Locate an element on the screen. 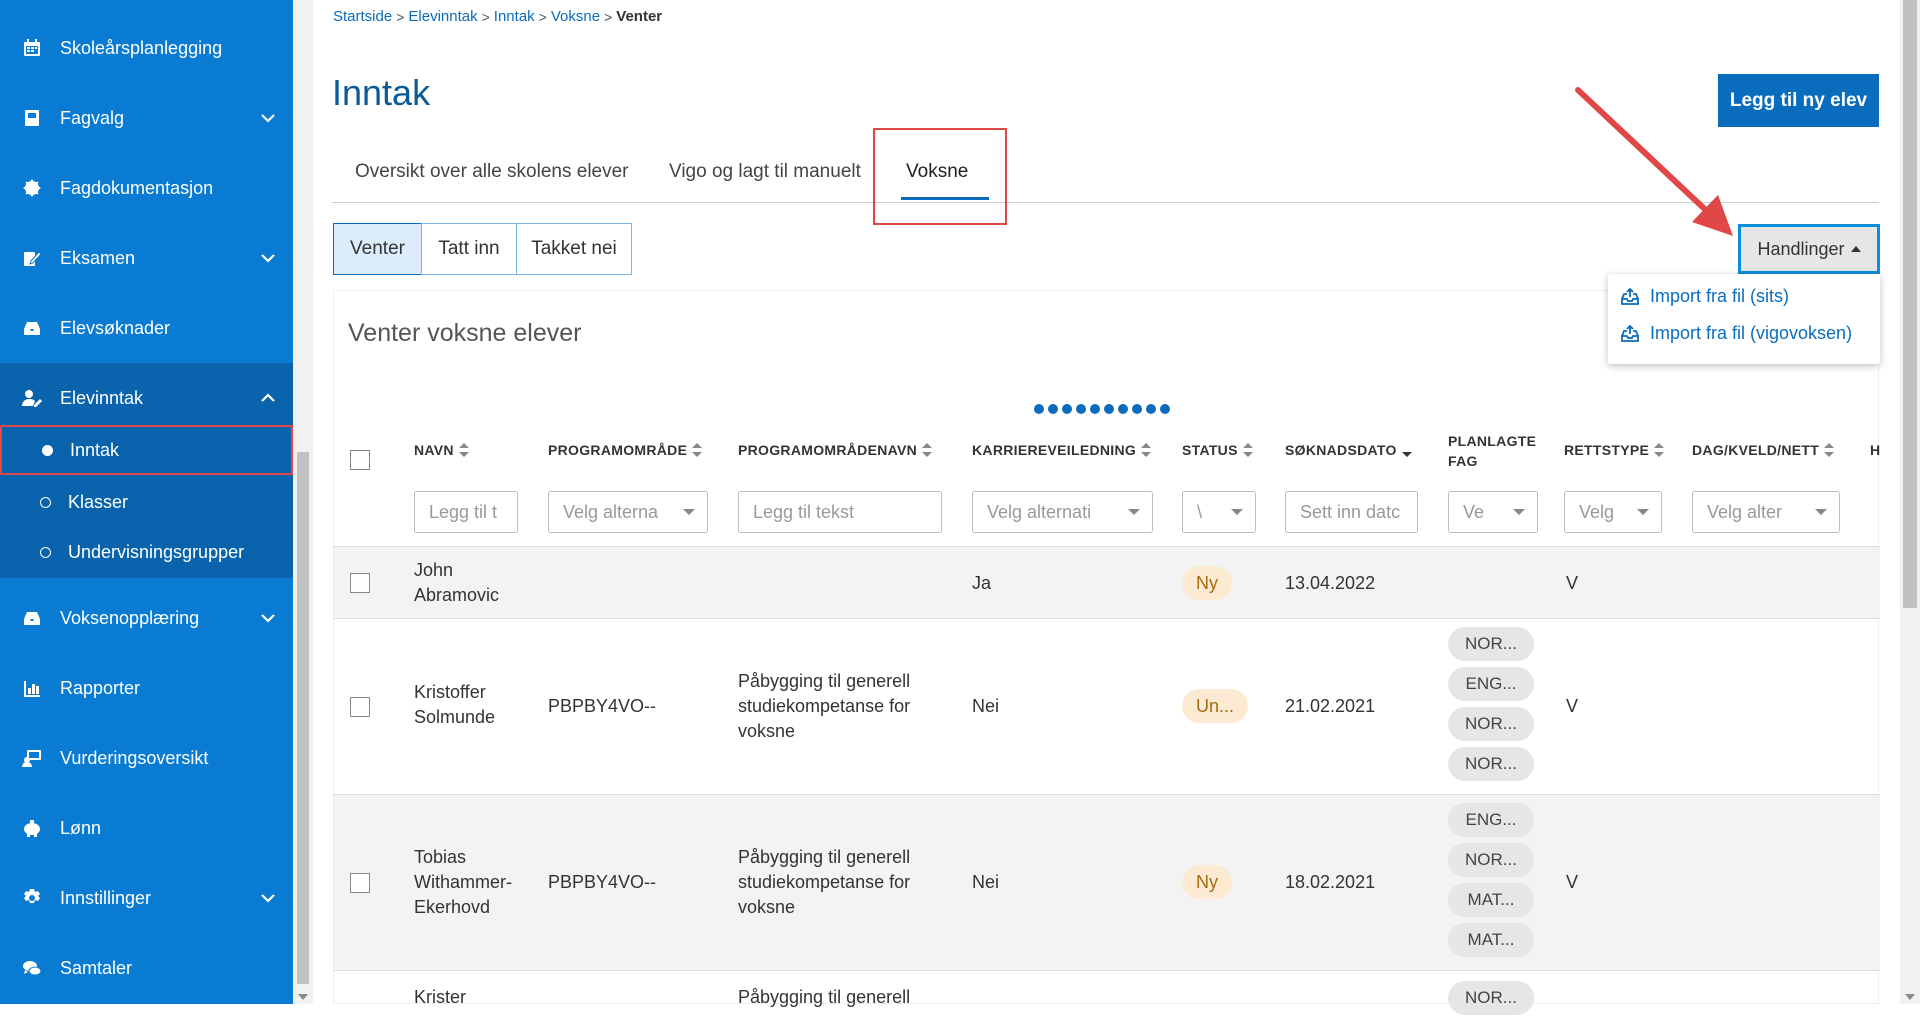 This screenshot has width=1920, height=1031. sidebar-item-skolearsplanlegging: Skoleårsplanlegging is located at coordinates (146, 48).